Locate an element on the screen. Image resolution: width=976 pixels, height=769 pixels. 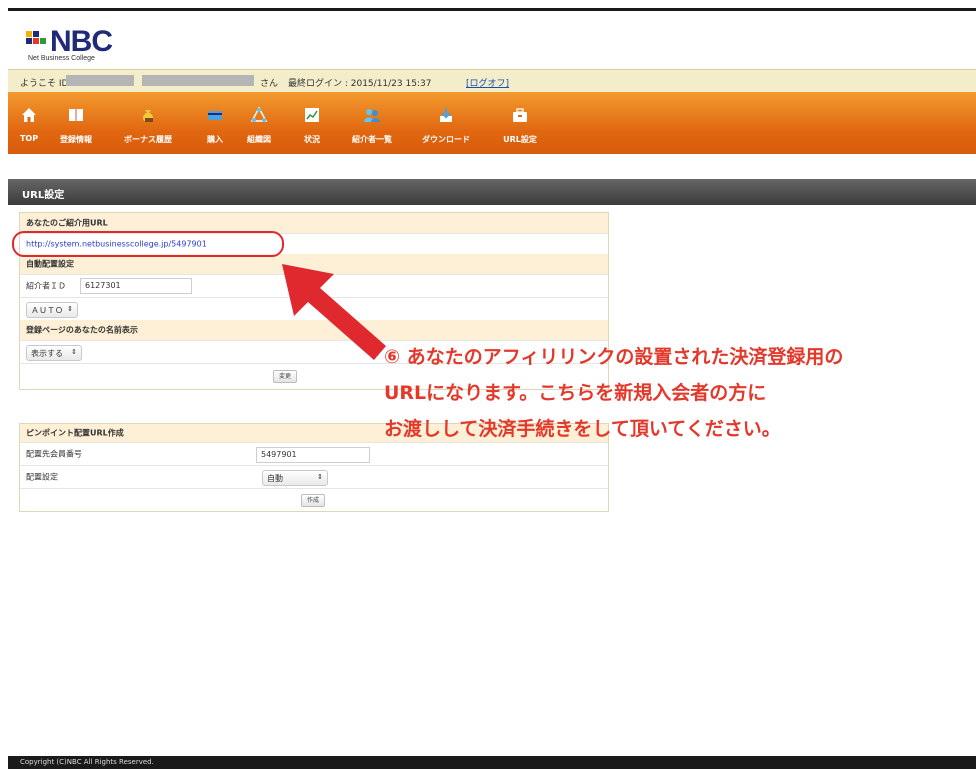
last-login: 最終ログイン : 2015/11/23 15:37 is located at coordinates (360, 84).